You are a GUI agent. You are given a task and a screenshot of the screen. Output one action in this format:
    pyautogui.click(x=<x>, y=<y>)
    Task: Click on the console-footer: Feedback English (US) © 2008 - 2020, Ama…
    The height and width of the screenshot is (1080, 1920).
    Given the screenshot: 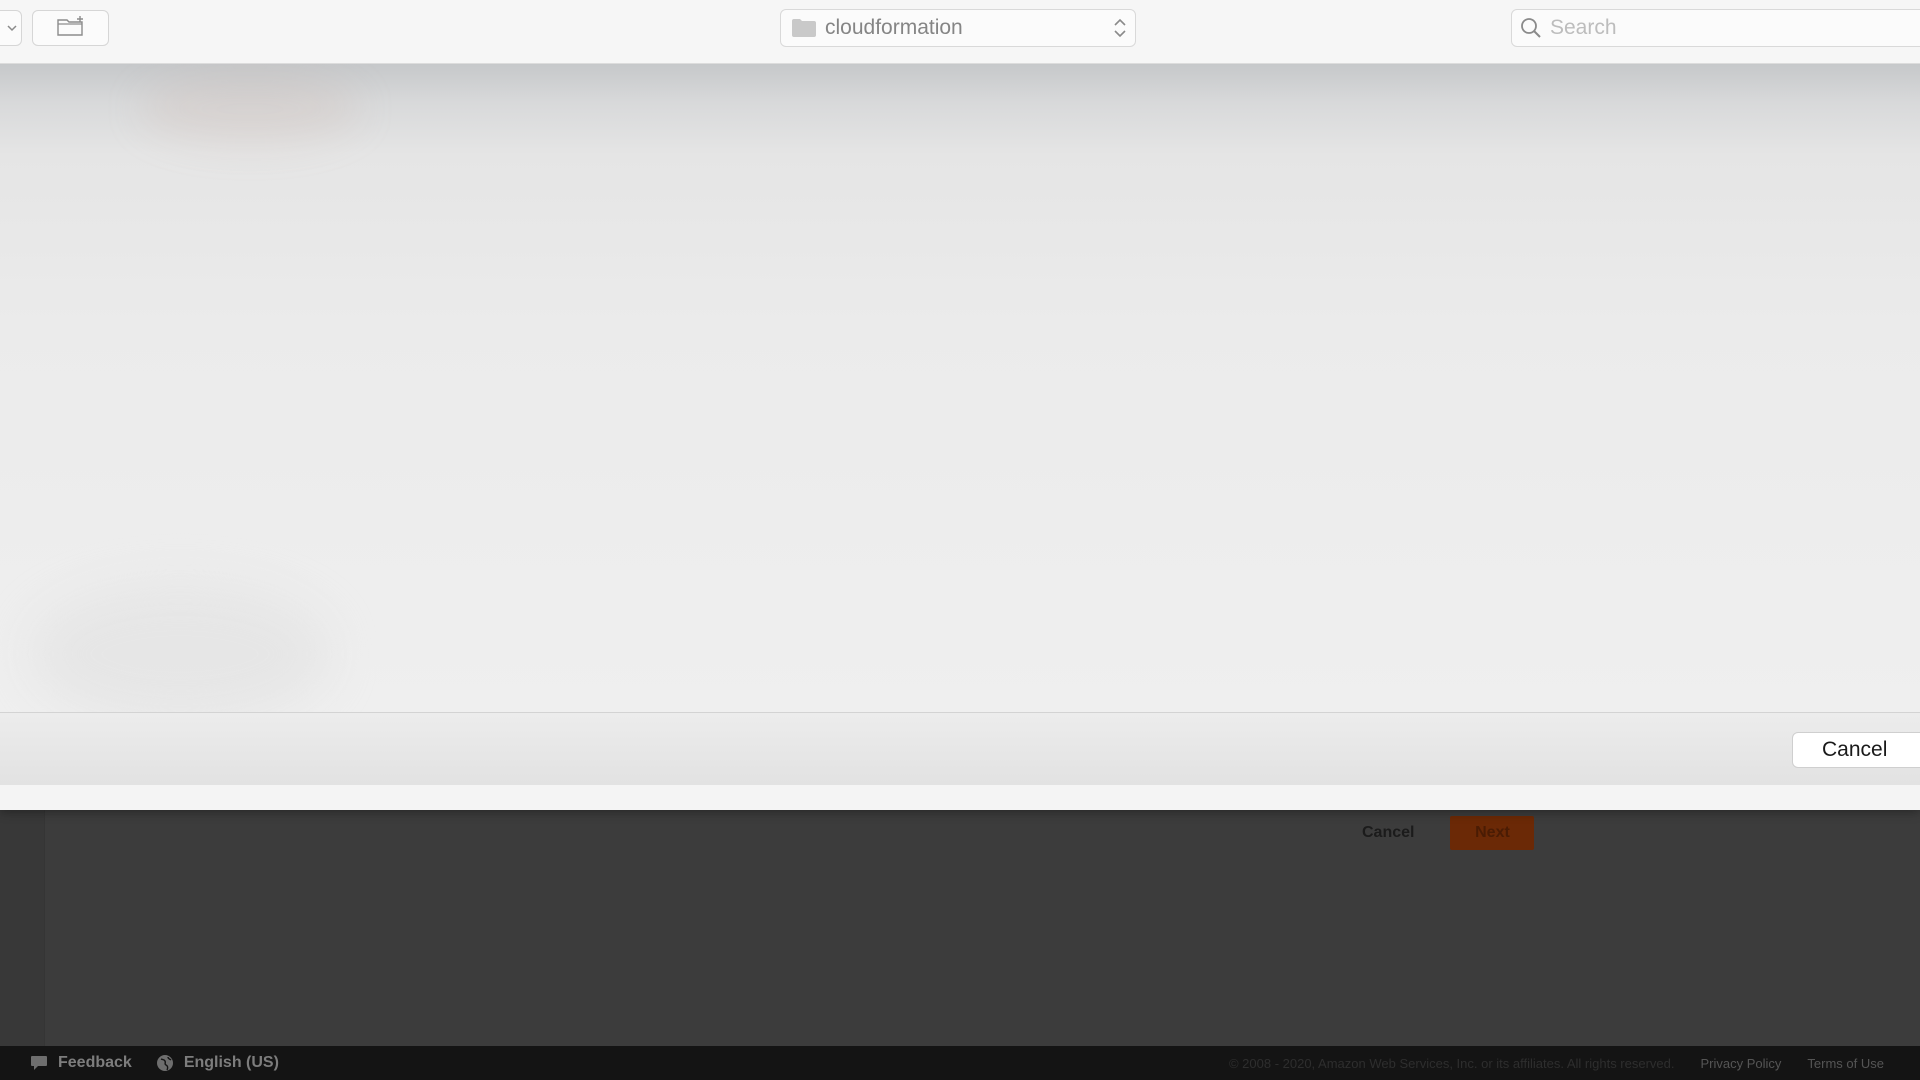 What is the action you would take?
    pyautogui.click(x=960, y=1063)
    